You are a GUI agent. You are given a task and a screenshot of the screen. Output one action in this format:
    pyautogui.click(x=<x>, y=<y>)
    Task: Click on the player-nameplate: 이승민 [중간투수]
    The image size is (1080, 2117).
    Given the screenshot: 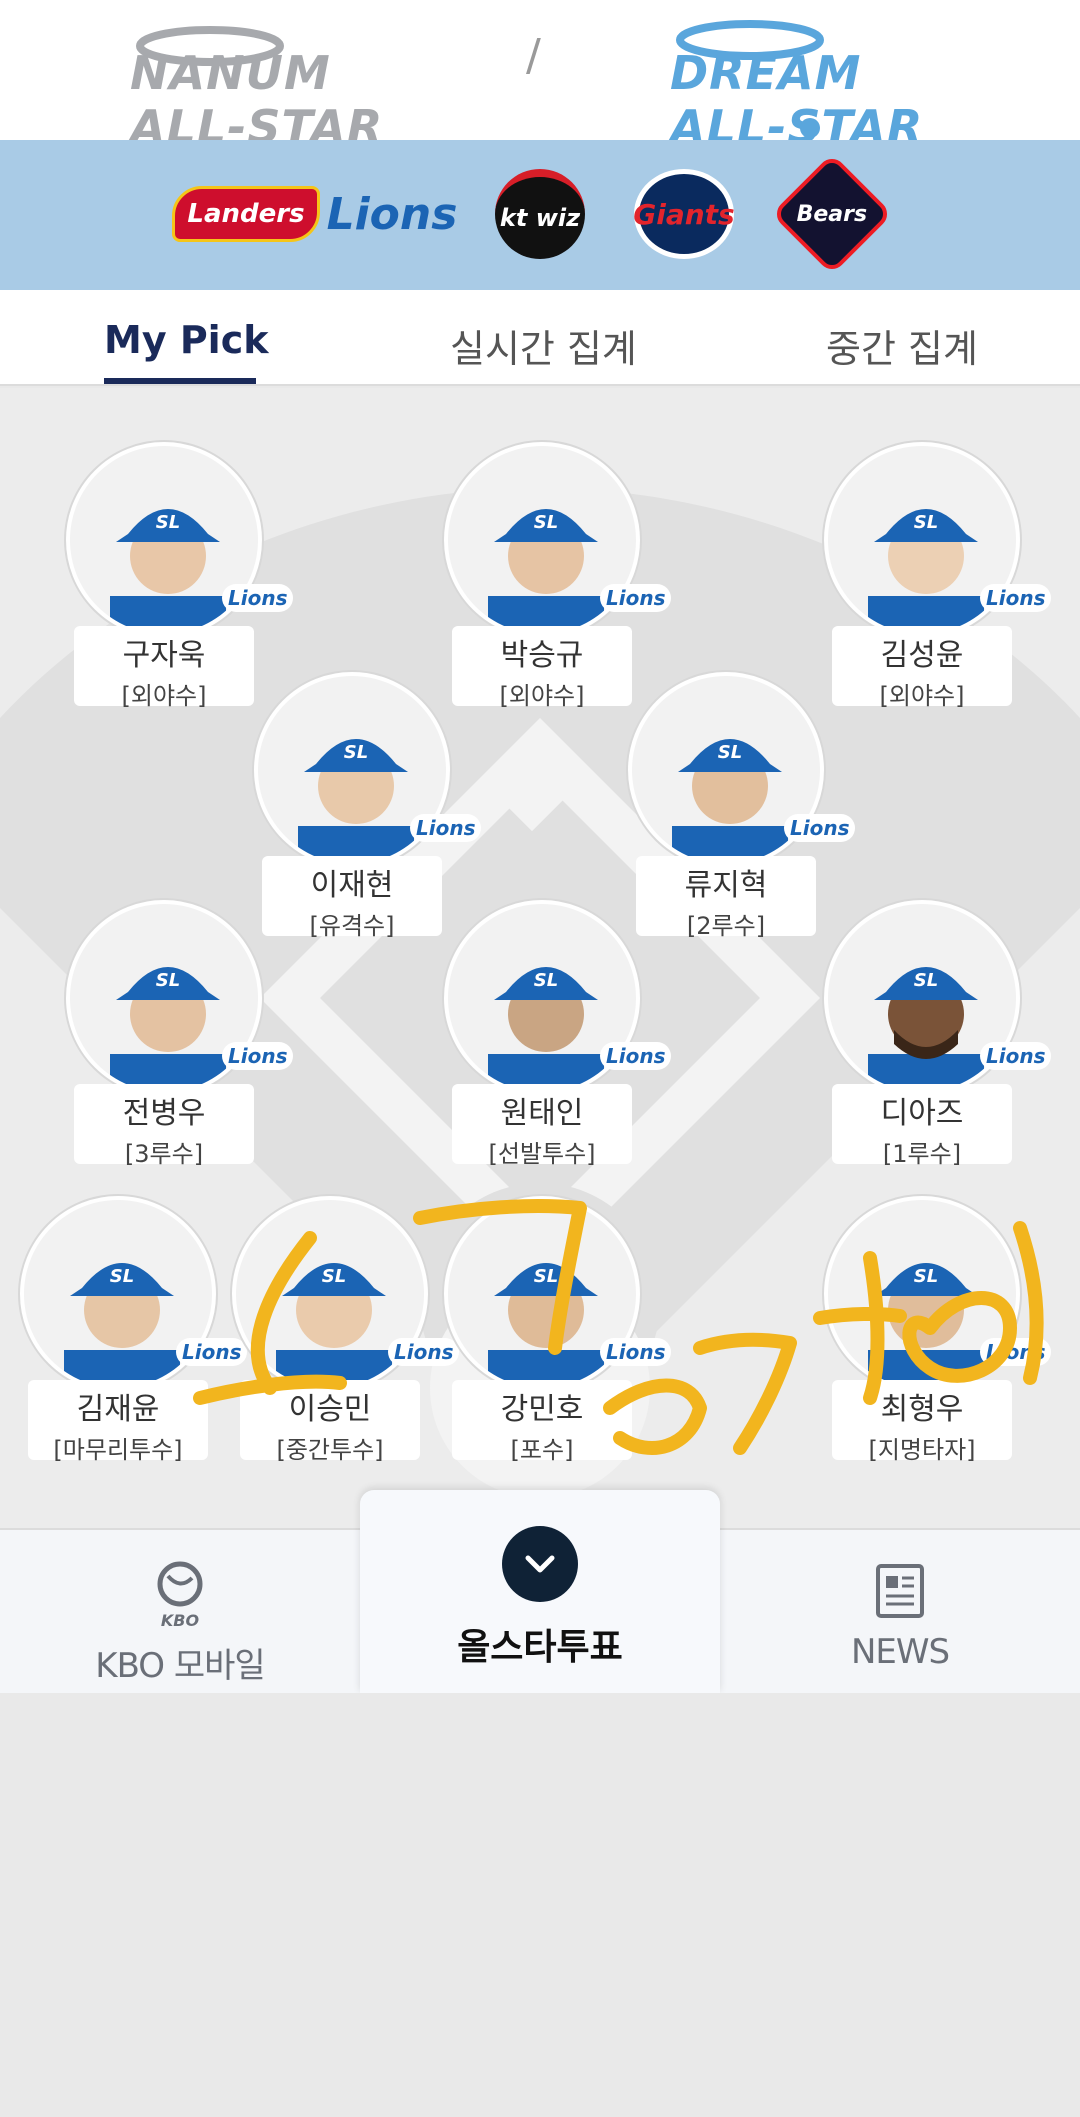 What is the action you would take?
    pyautogui.click(x=330, y=1422)
    